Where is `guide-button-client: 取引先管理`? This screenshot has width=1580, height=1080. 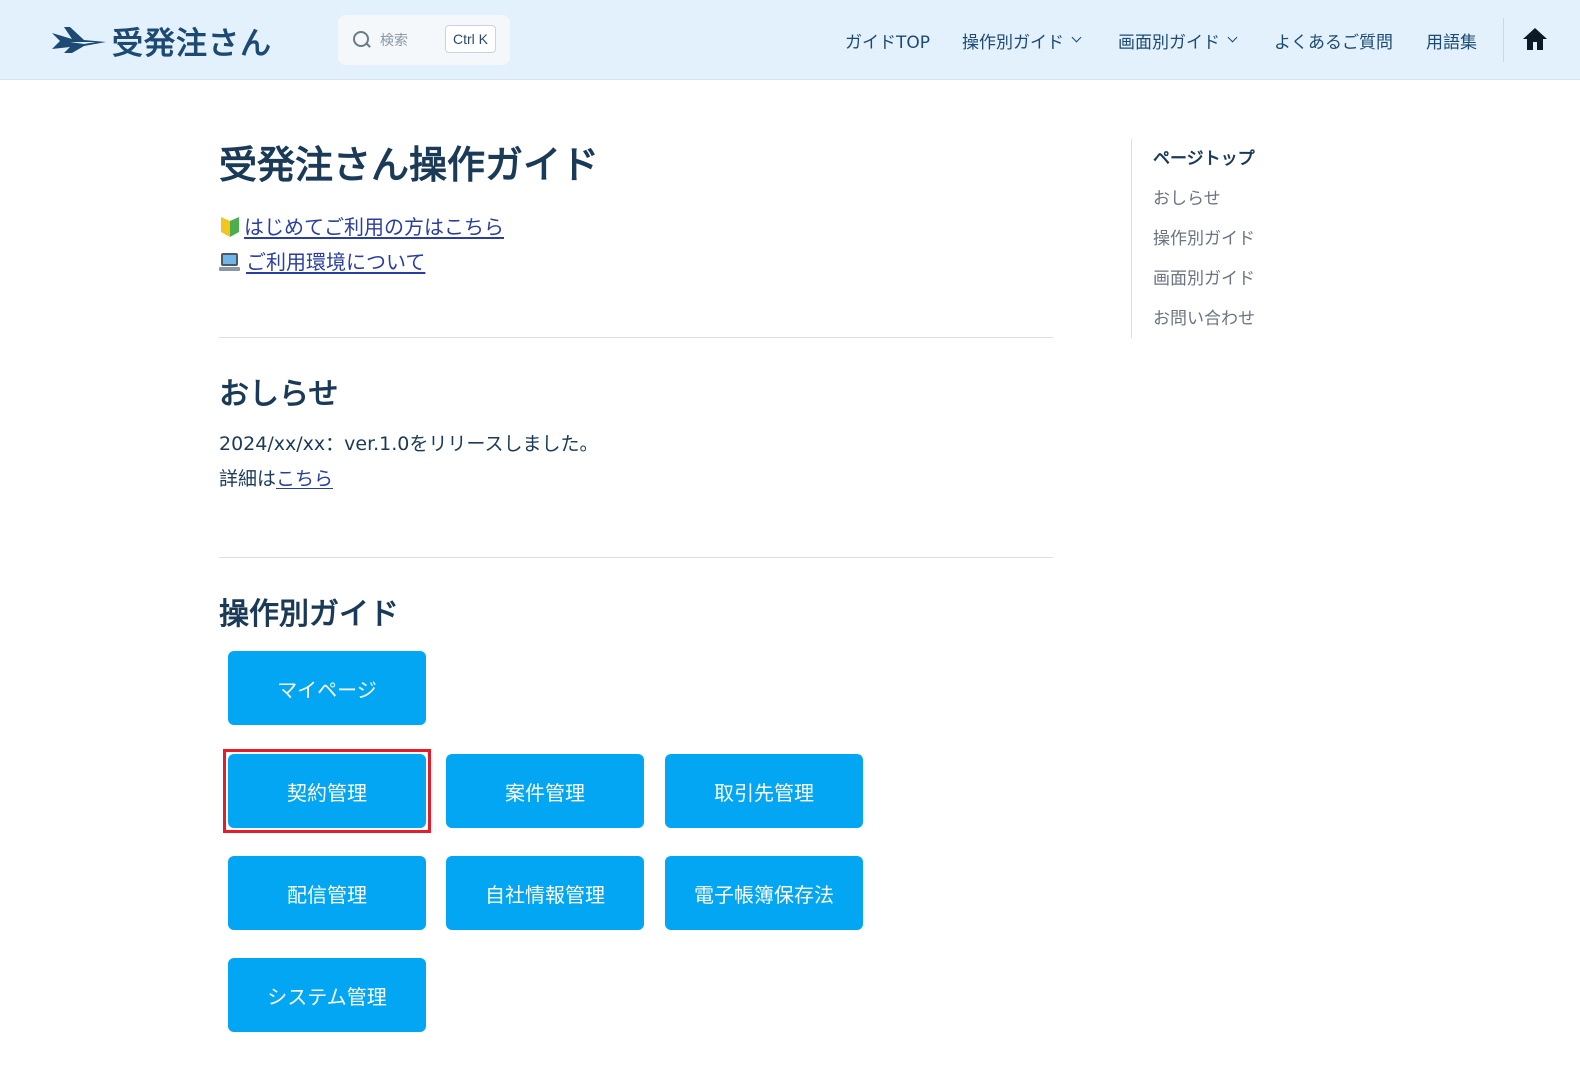 guide-button-client: 取引先管理 is located at coordinates (764, 791).